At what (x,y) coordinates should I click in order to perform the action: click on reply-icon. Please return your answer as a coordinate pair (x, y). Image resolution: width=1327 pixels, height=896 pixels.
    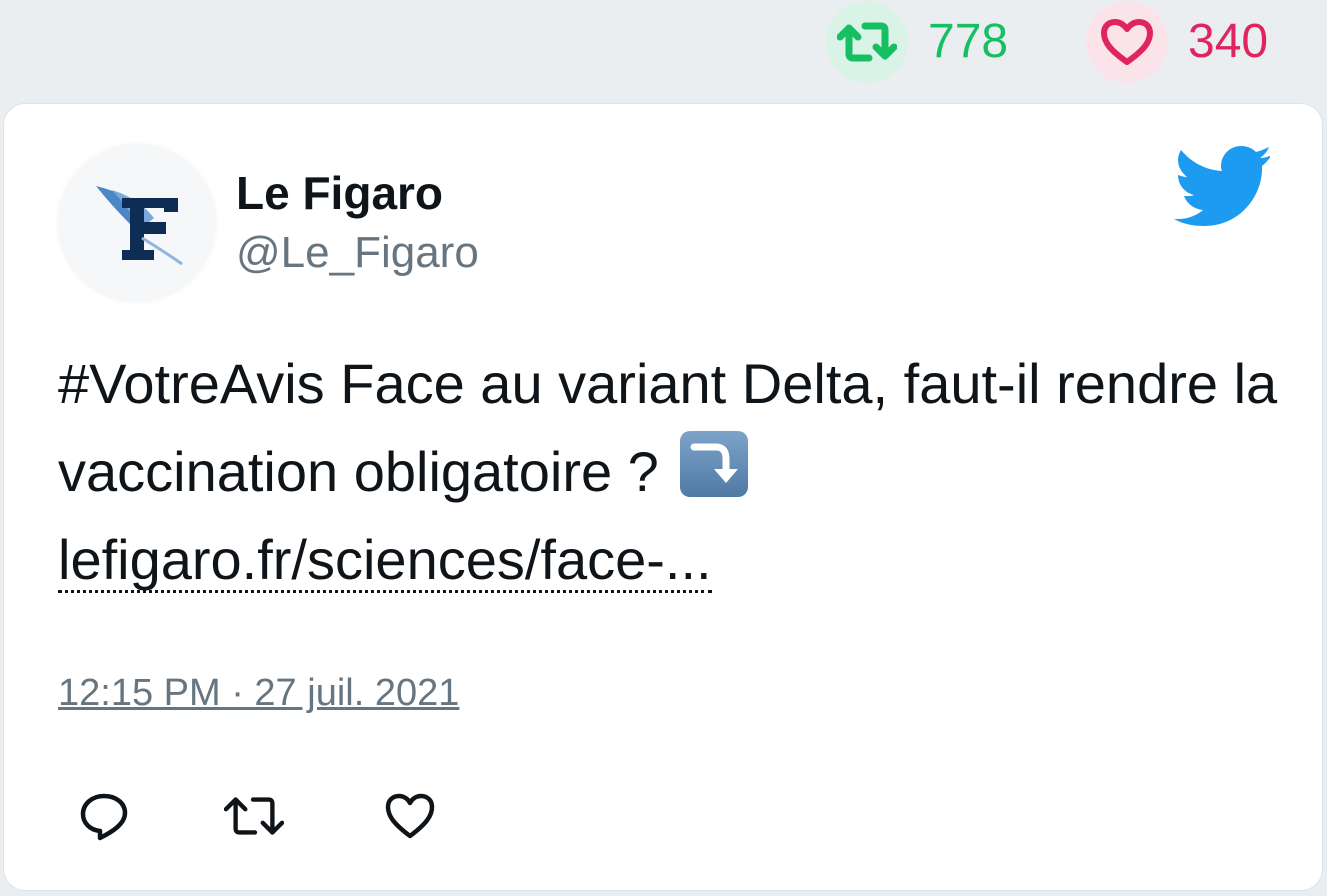
    Looking at the image, I should click on (104, 816).